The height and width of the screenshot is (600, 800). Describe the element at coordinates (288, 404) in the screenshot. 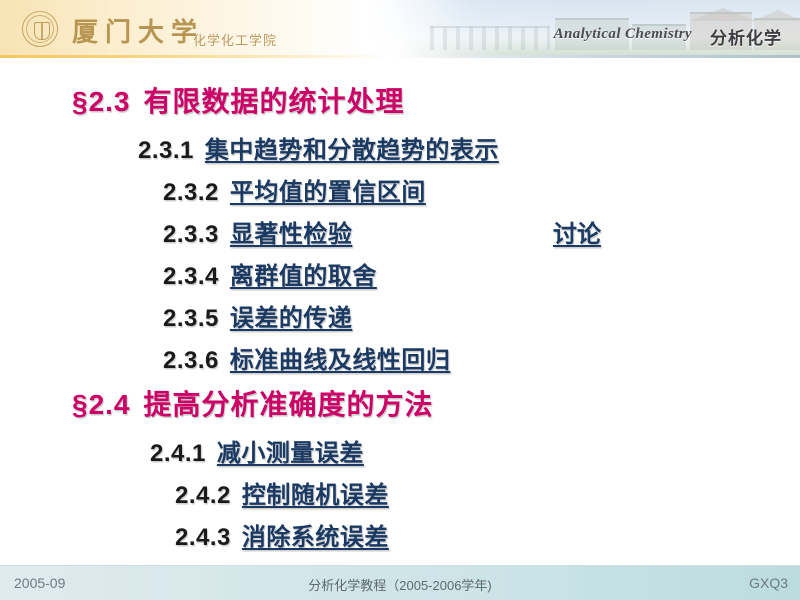

I see `section-title: 提高分析准确度的方法` at that location.